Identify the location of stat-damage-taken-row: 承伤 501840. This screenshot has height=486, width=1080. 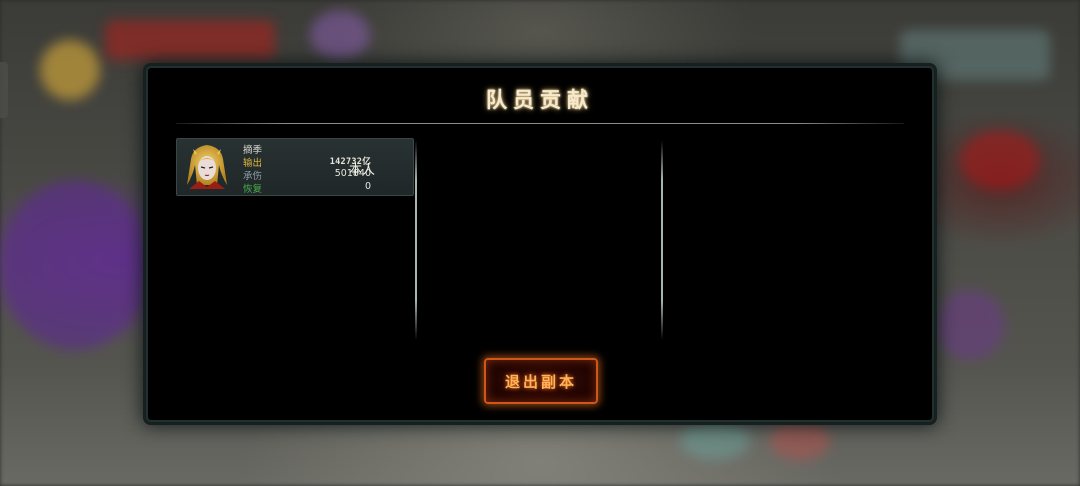
(307, 175).